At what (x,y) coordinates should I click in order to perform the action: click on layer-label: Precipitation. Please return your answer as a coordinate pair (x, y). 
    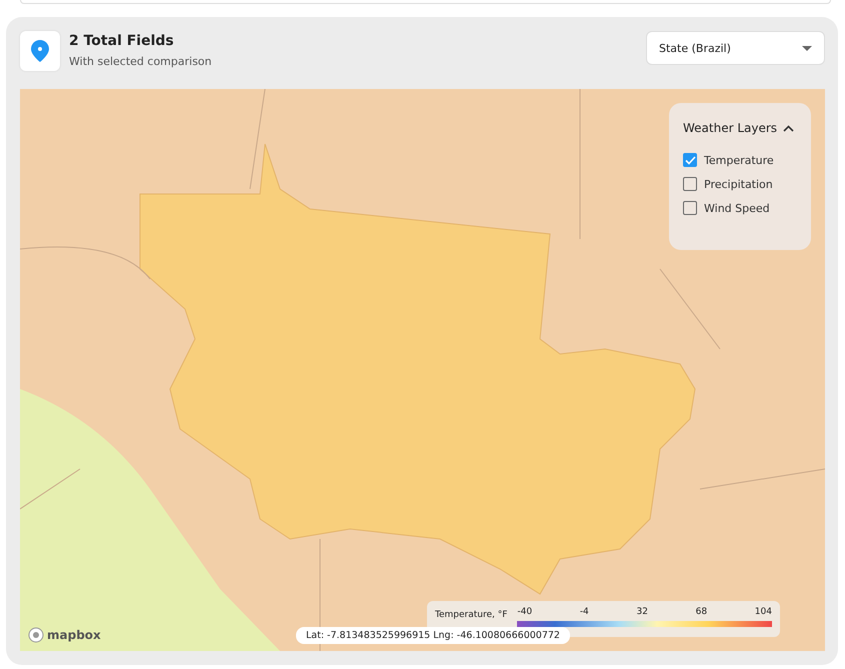
    Looking at the image, I should click on (738, 184).